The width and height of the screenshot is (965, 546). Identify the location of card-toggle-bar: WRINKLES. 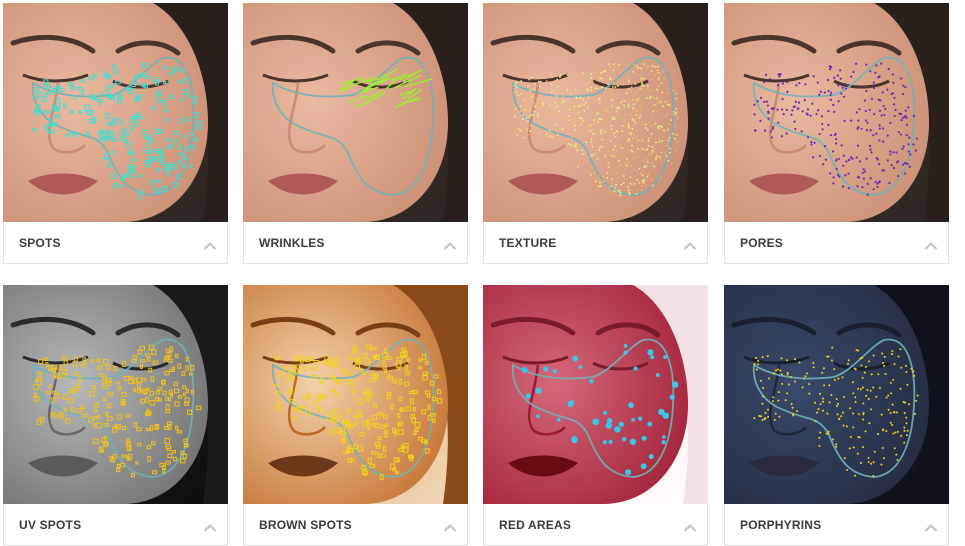
(355, 243).